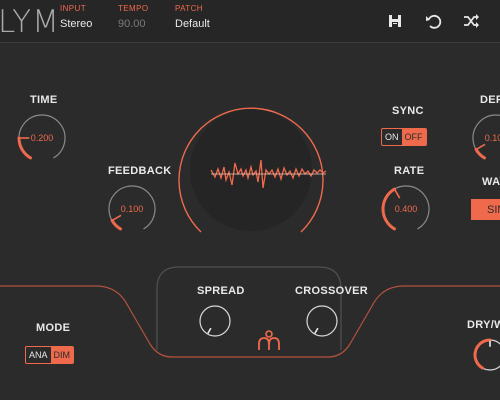 The height and width of the screenshot is (400, 500). Describe the element at coordinates (133, 24) in the screenshot. I see `tempo-value: 90.00` at that location.